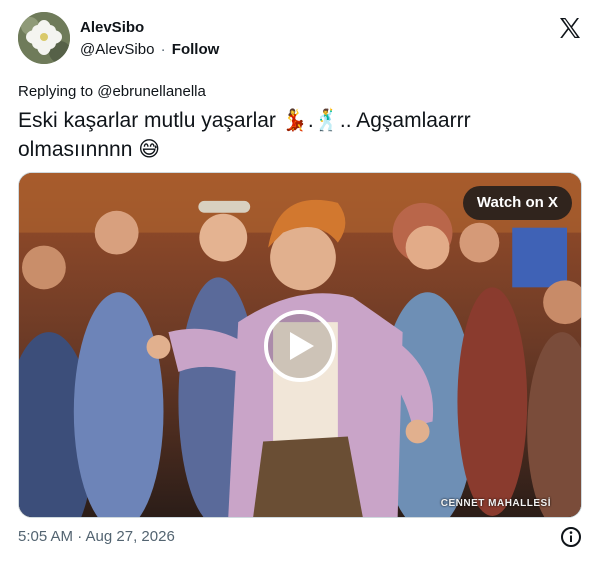 The width and height of the screenshot is (600, 567). Describe the element at coordinates (571, 537) in the screenshot. I see `info-icon` at that location.